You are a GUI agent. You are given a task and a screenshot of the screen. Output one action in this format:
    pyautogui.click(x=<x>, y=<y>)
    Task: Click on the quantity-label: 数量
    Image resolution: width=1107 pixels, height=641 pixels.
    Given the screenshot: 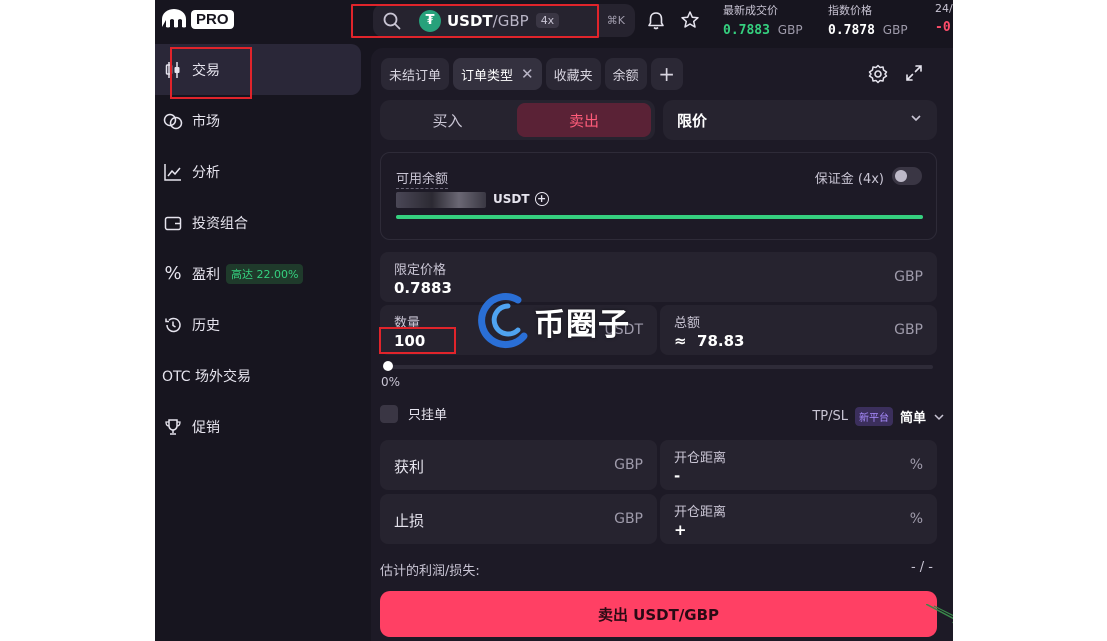 What is the action you would take?
    pyautogui.click(x=407, y=323)
    